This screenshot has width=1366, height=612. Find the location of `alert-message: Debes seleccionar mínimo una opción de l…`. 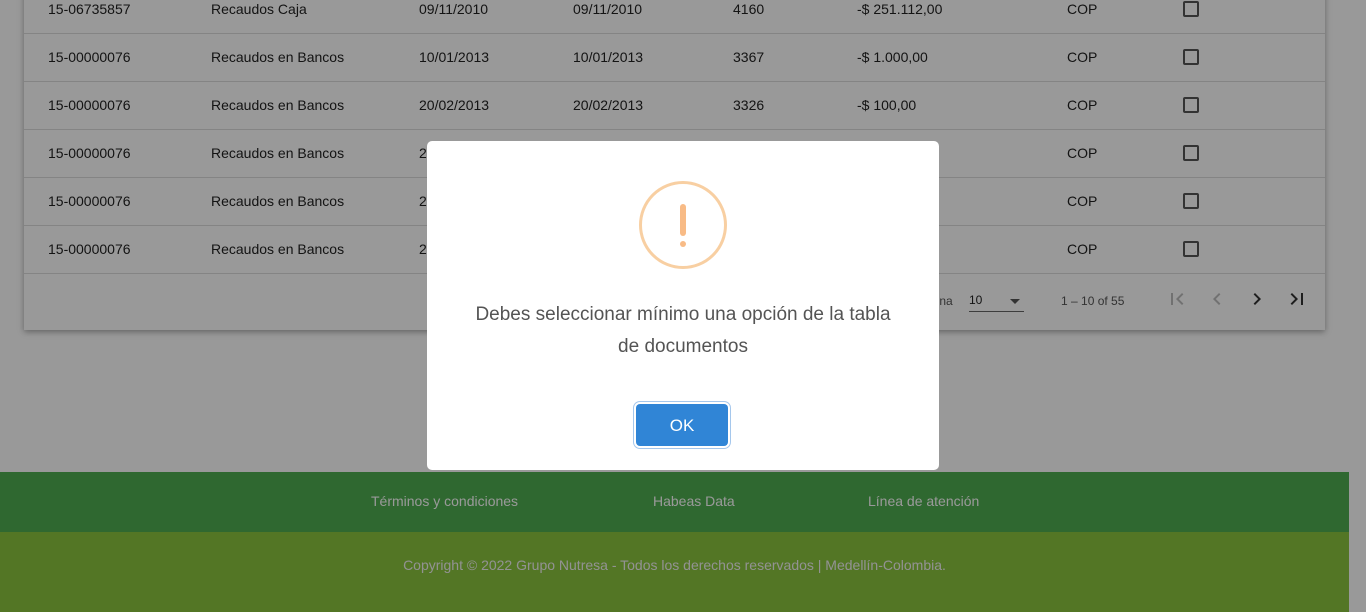

alert-message: Debes seleccionar mínimo una opción de l… is located at coordinates (683, 330).